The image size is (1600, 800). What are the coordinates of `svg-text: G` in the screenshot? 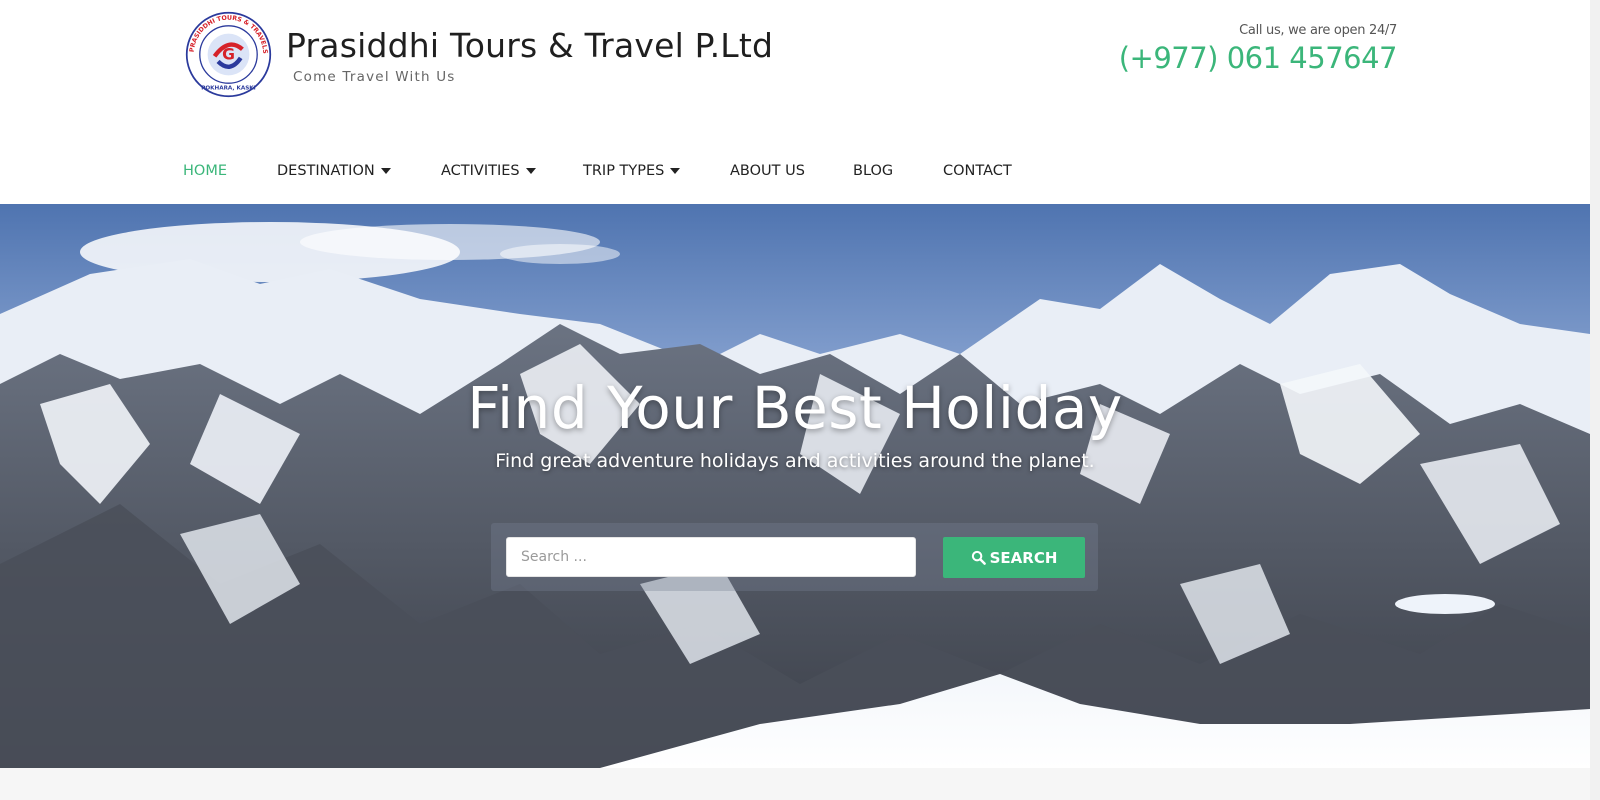 It's located at (228, 54).